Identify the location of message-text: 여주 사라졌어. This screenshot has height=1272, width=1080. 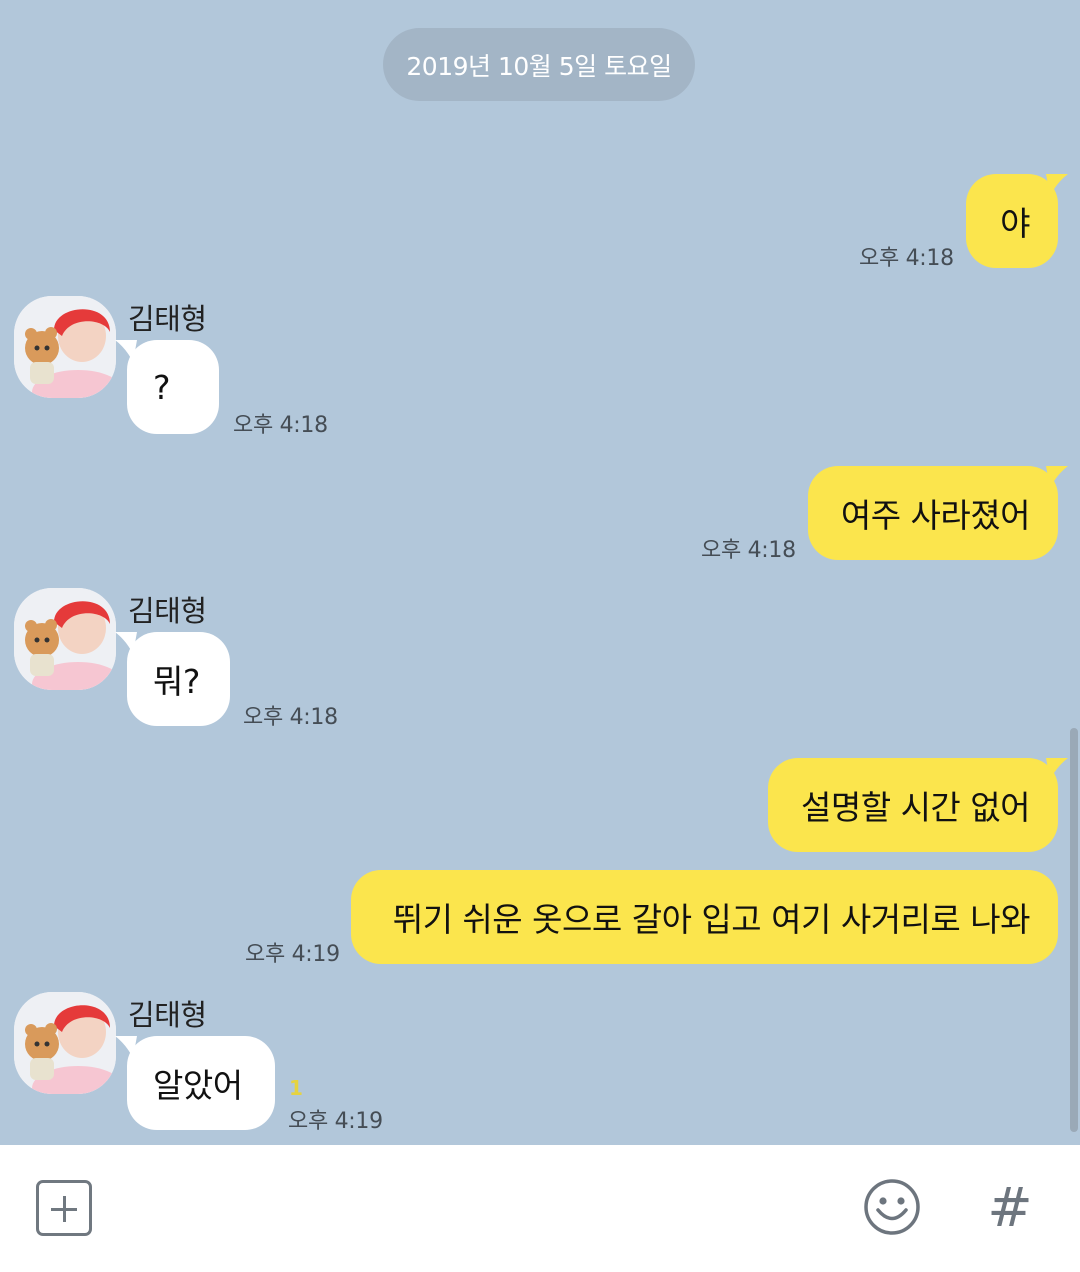
(935, 515).